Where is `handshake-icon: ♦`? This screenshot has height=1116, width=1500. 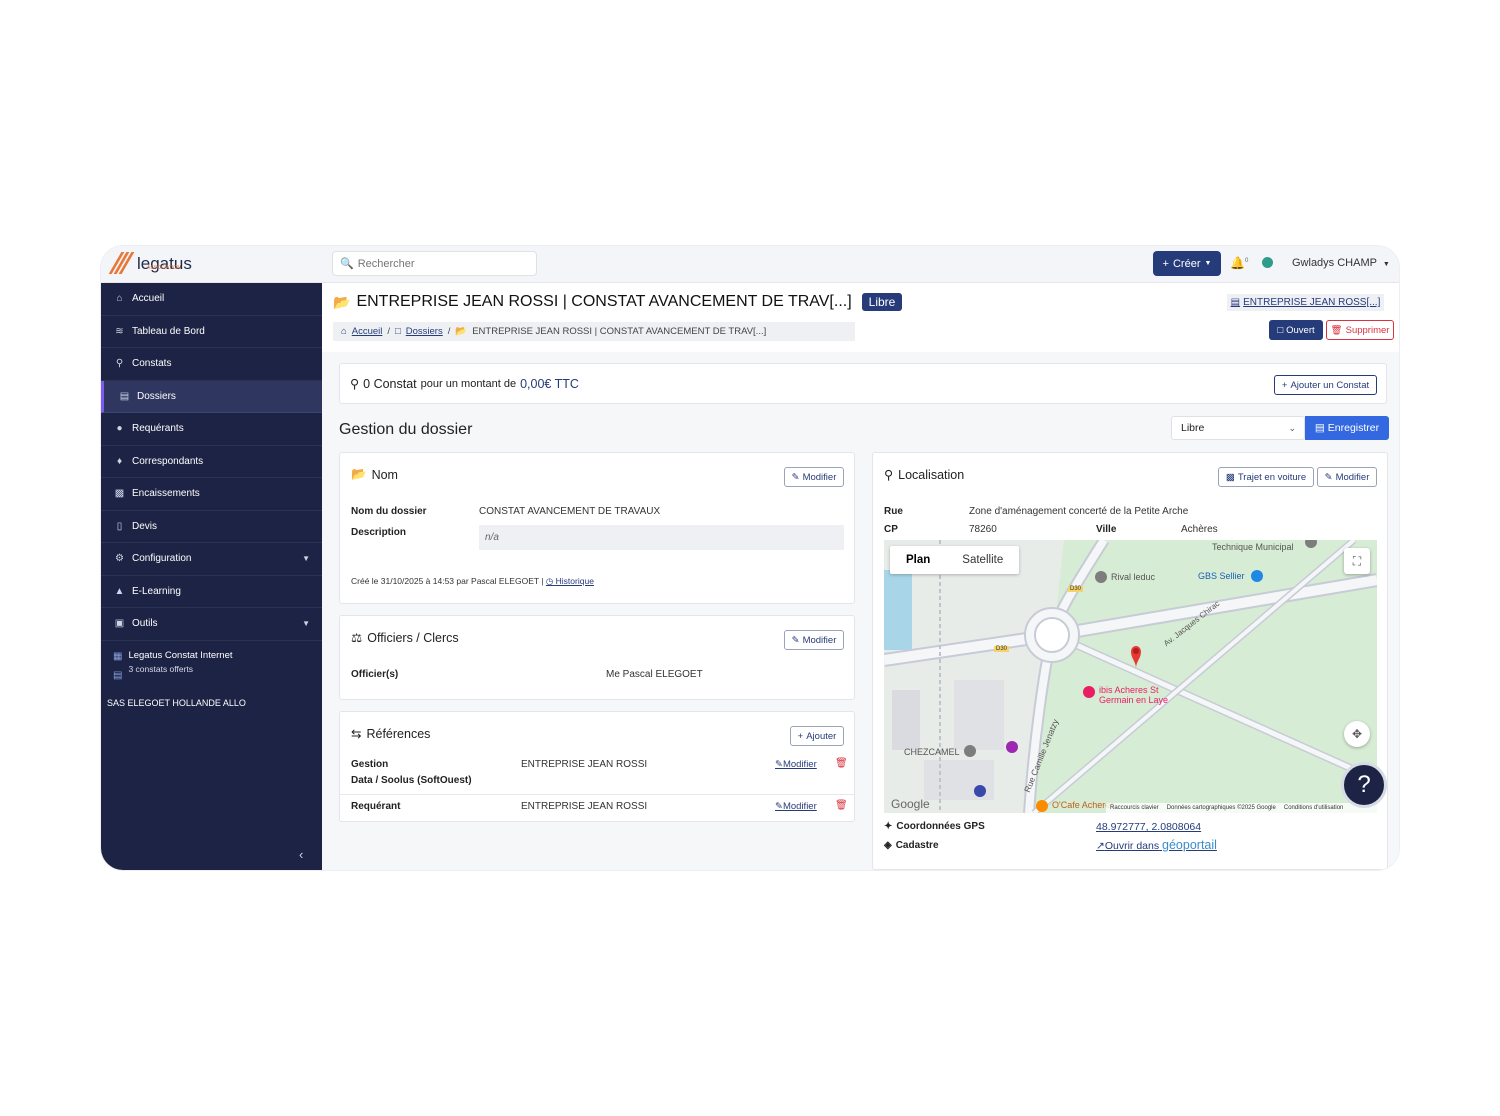 handshake-icon: ♦ is located at coordinates (119, 461).